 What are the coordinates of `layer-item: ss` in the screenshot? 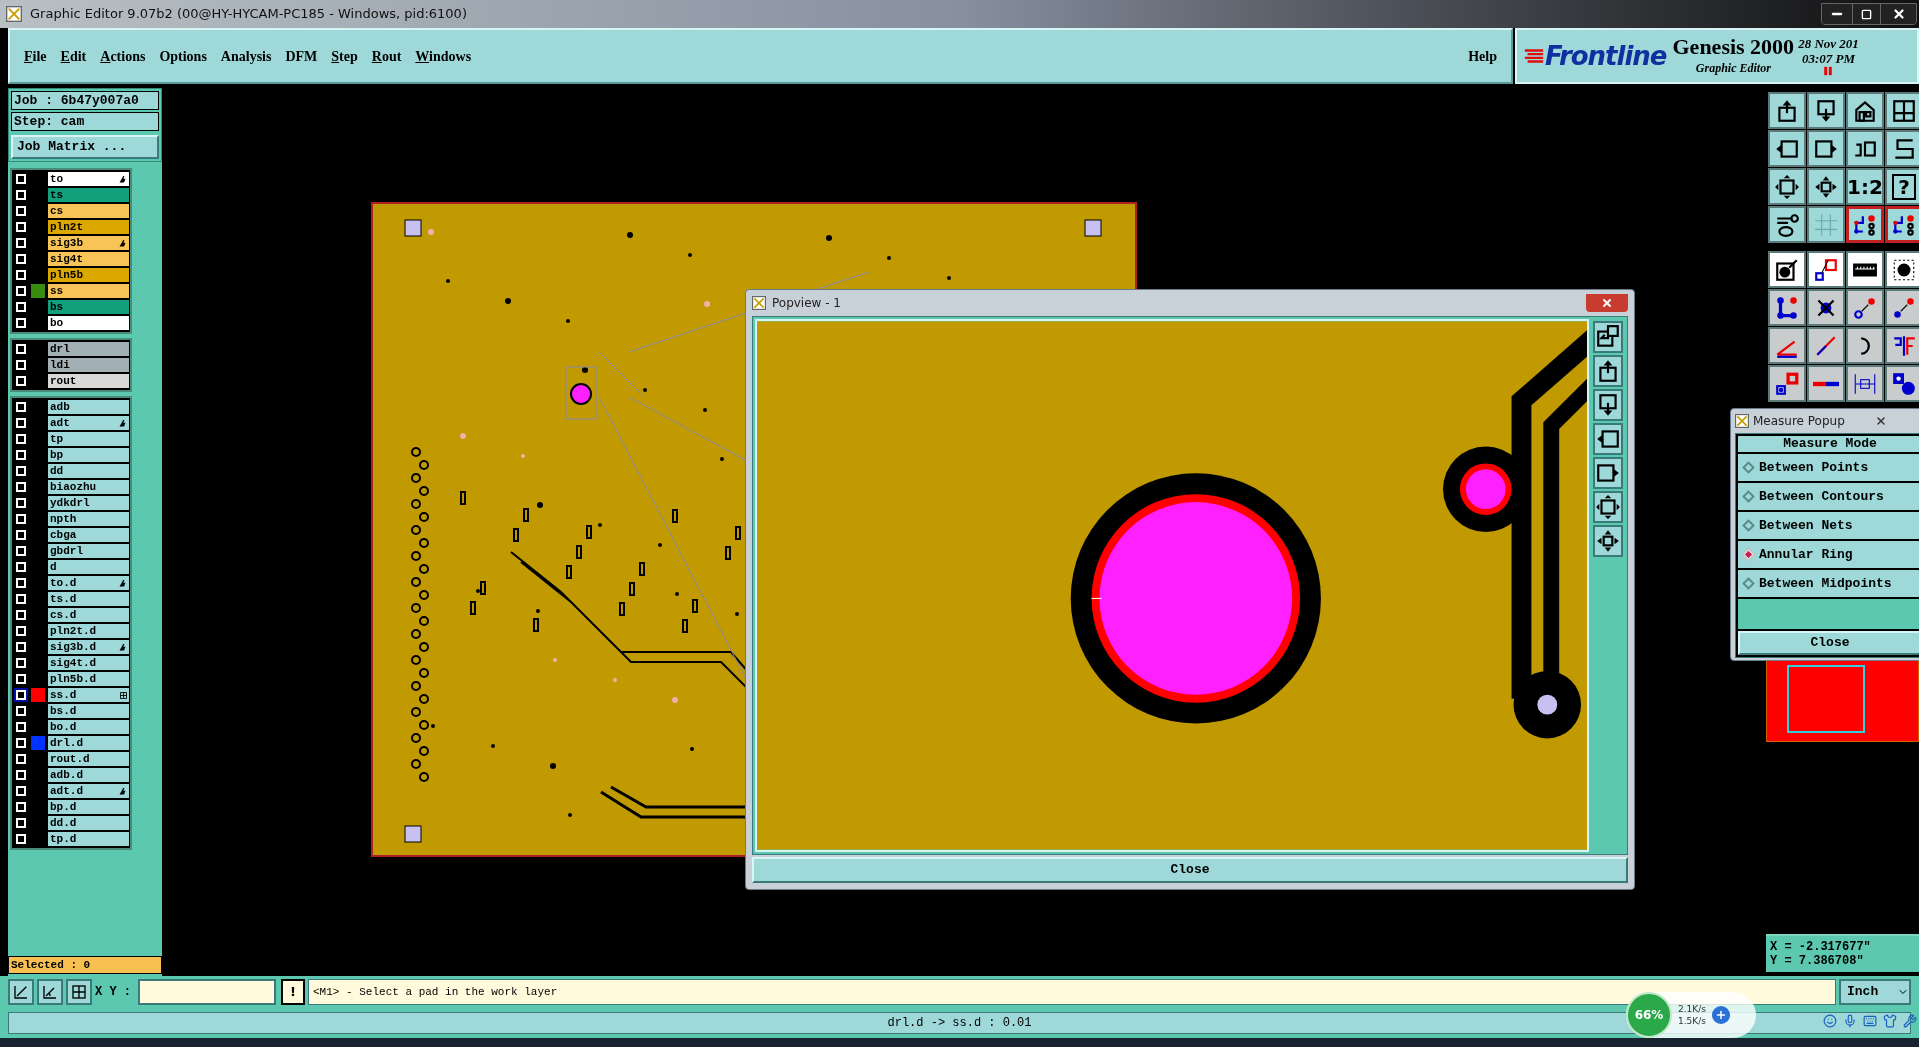 It's located at (88, 291).